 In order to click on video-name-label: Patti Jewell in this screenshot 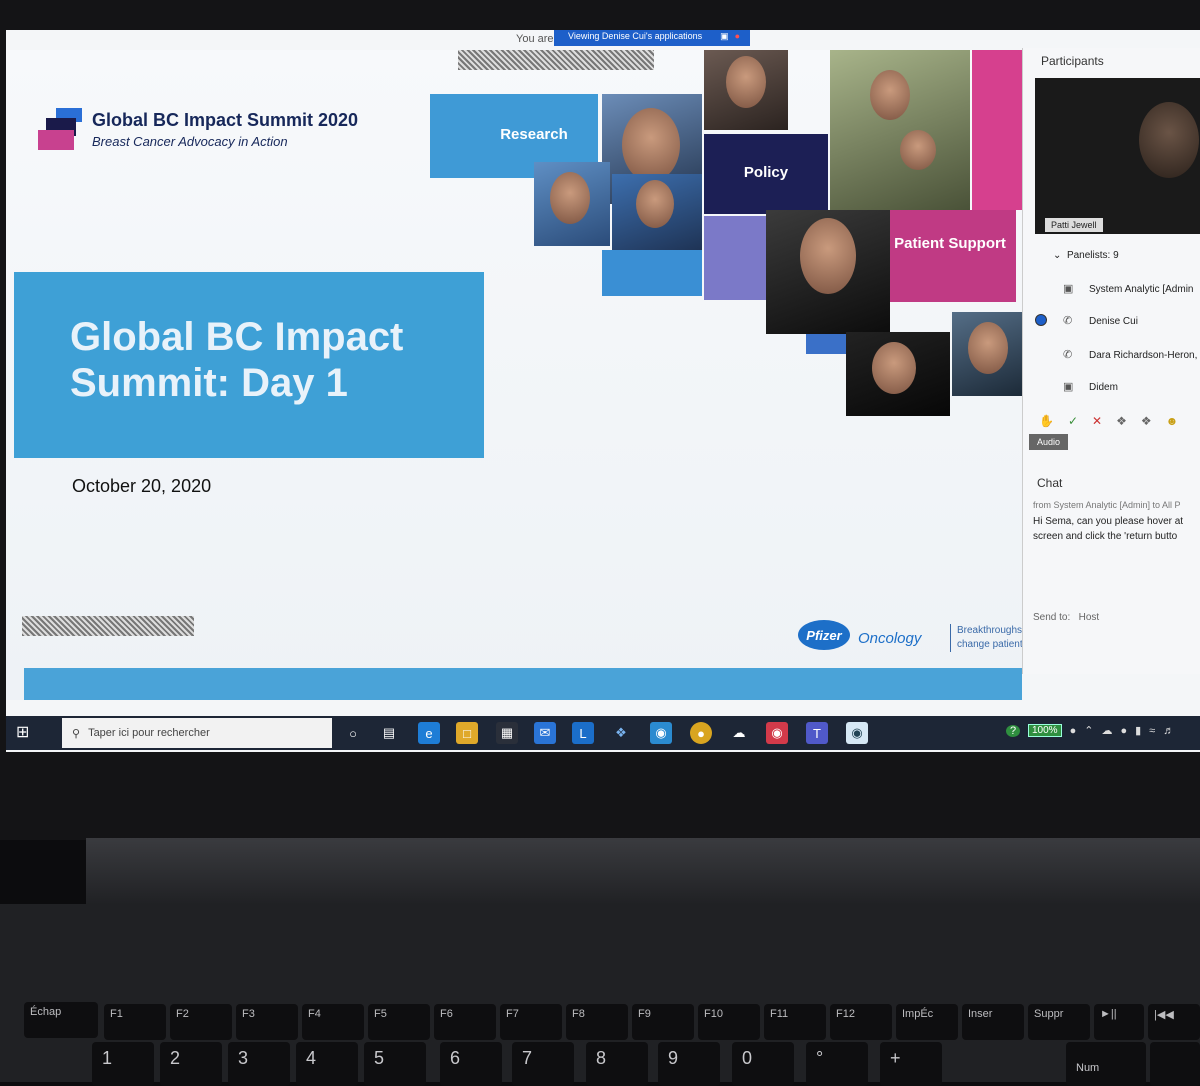, I will do `click(1074, 225)`.